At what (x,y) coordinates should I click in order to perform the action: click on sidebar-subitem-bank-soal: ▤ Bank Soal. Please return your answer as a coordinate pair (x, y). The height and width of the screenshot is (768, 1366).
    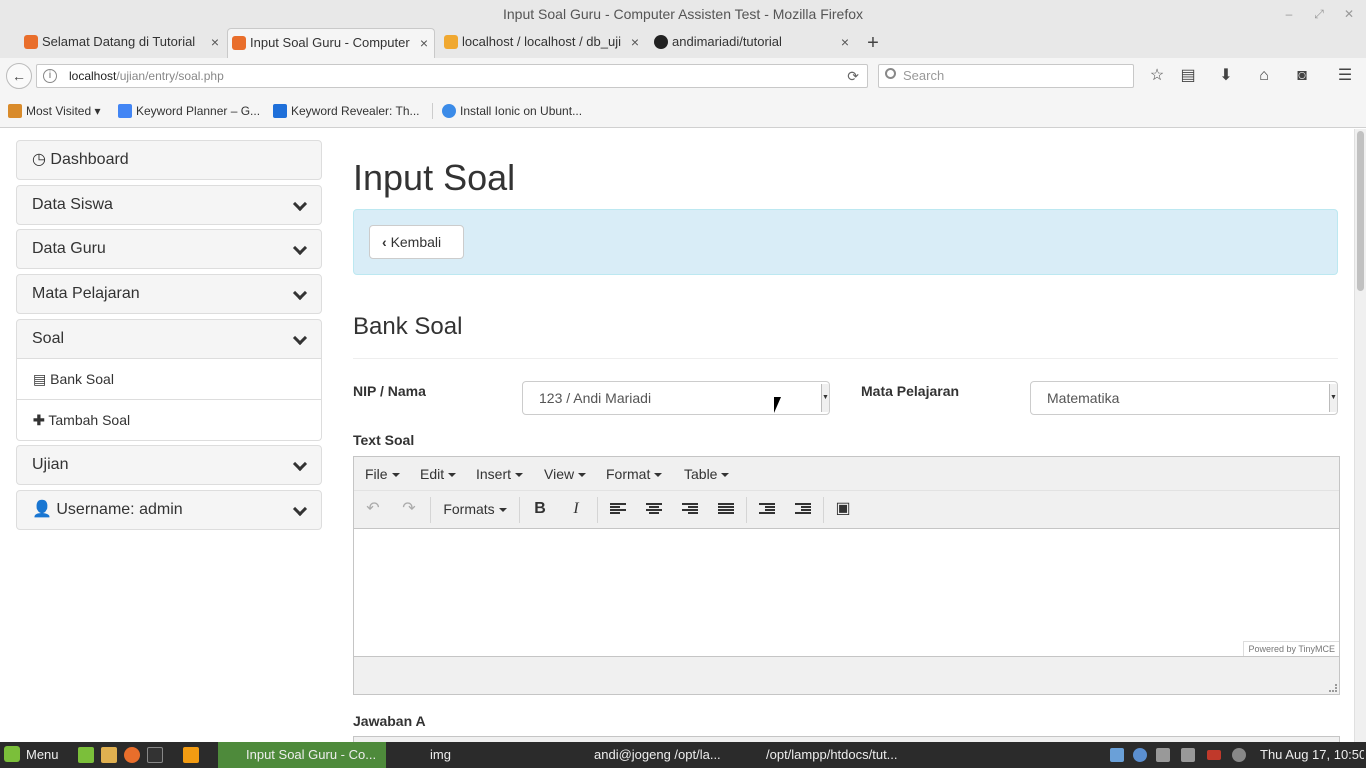
    Looking at the image, I should click on (169, 379).